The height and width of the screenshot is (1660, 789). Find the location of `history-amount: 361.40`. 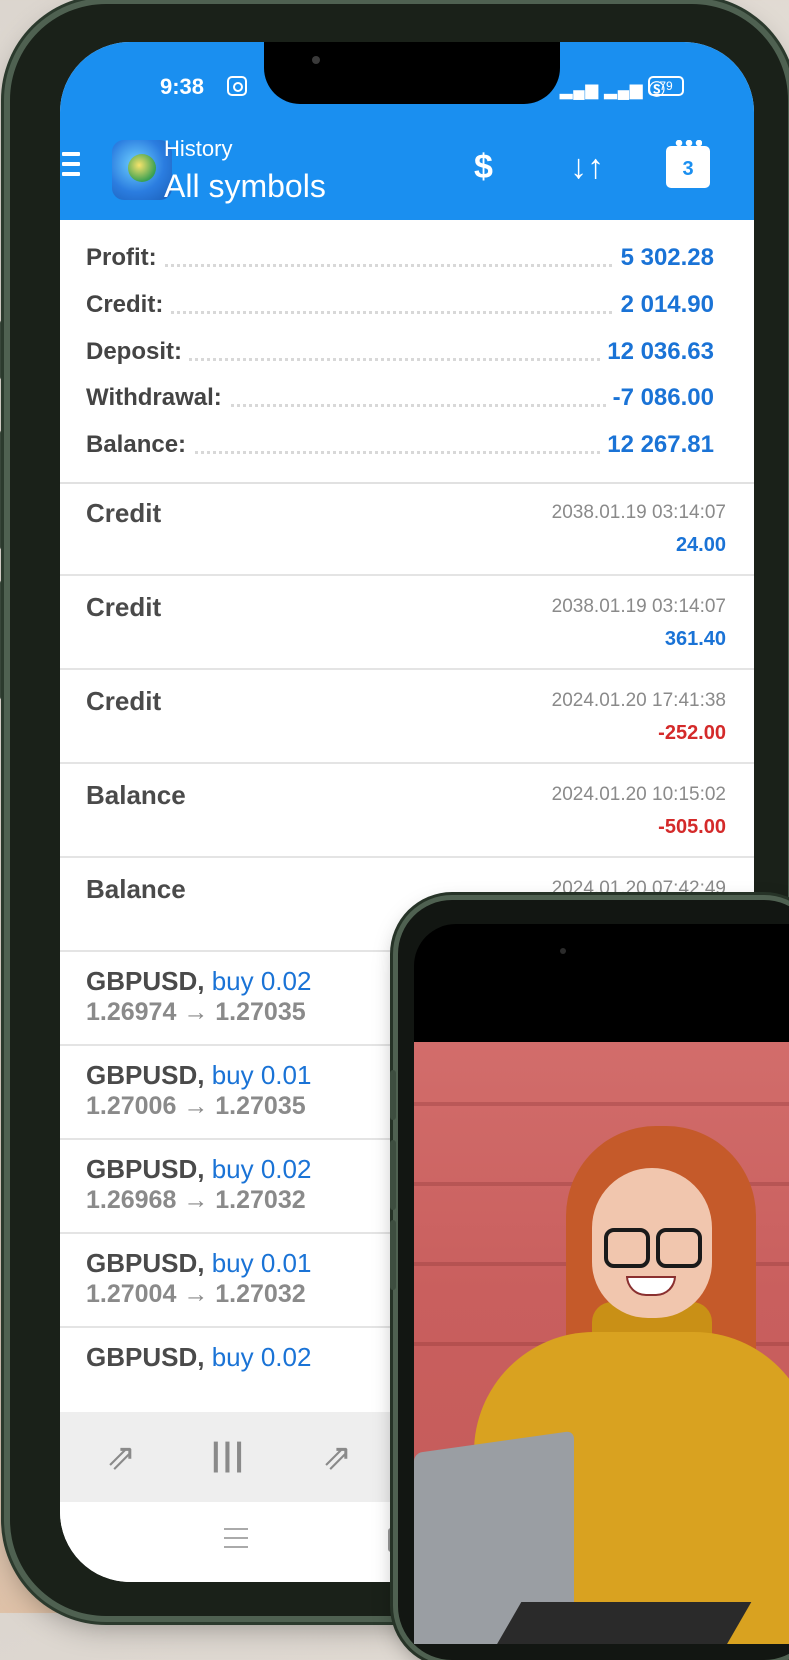

history-amount: 361.40 is located at coordinates (695, 639).